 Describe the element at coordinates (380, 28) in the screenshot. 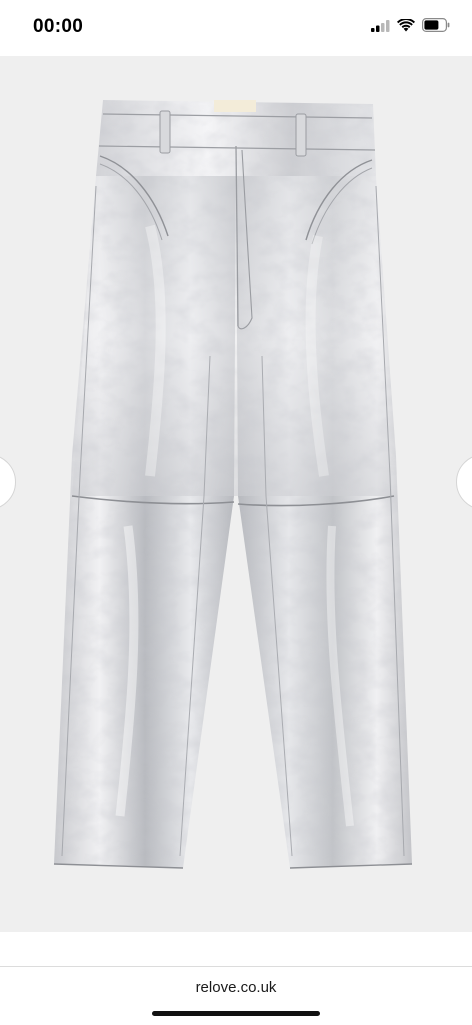

I see `cellular-signal-icon` at that location.